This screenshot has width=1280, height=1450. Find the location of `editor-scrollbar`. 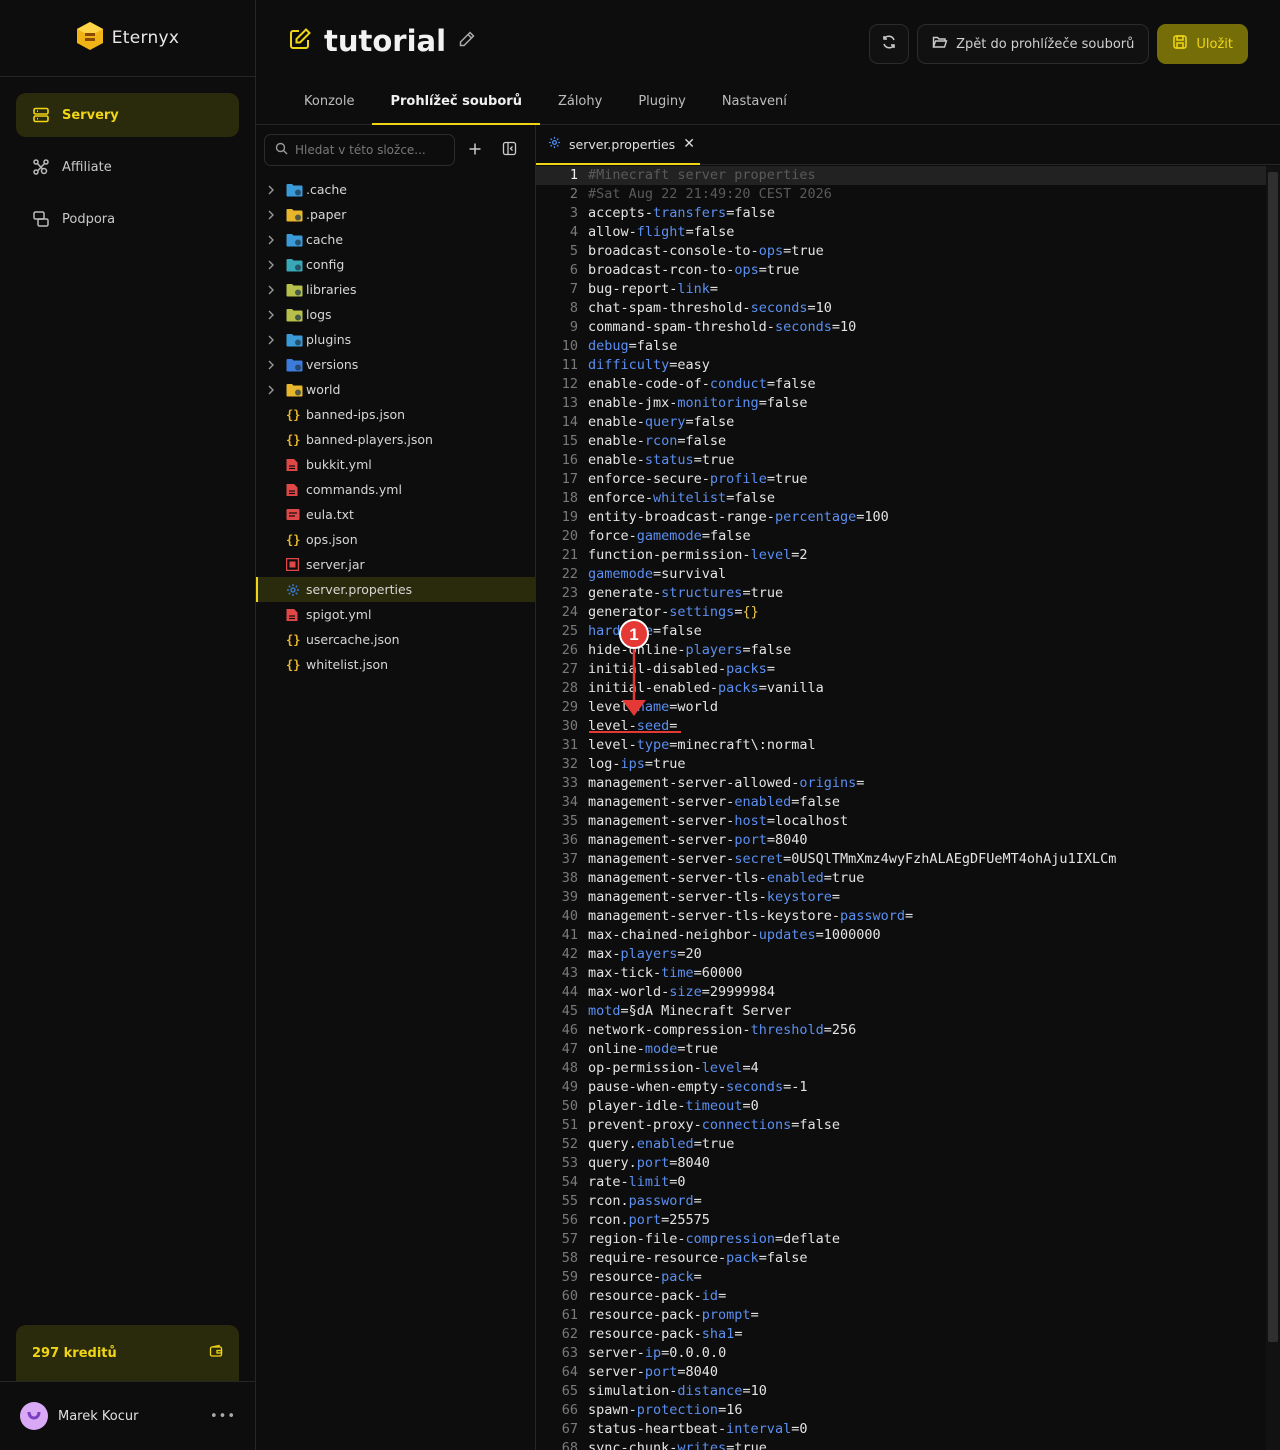

editor-scrollbar is located at coordinates (1273, 808).